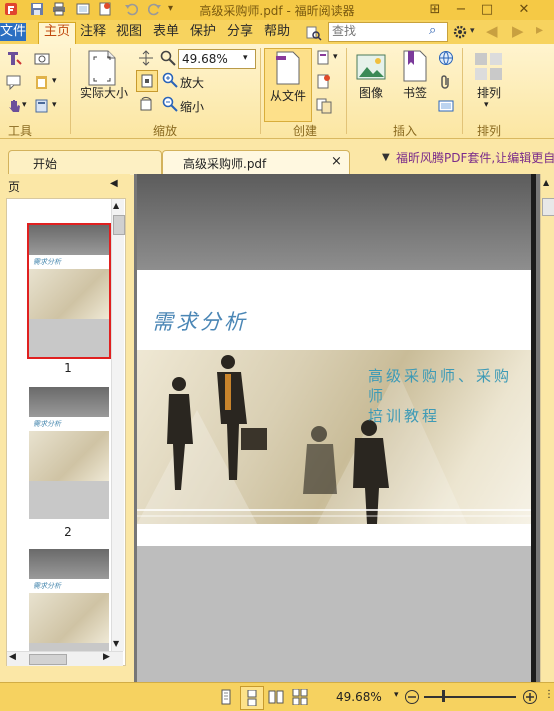  Describe the element at coordinates (54, 105) in the screenshot. I see `page-tool-dropdown-icon: ▾` at that location.